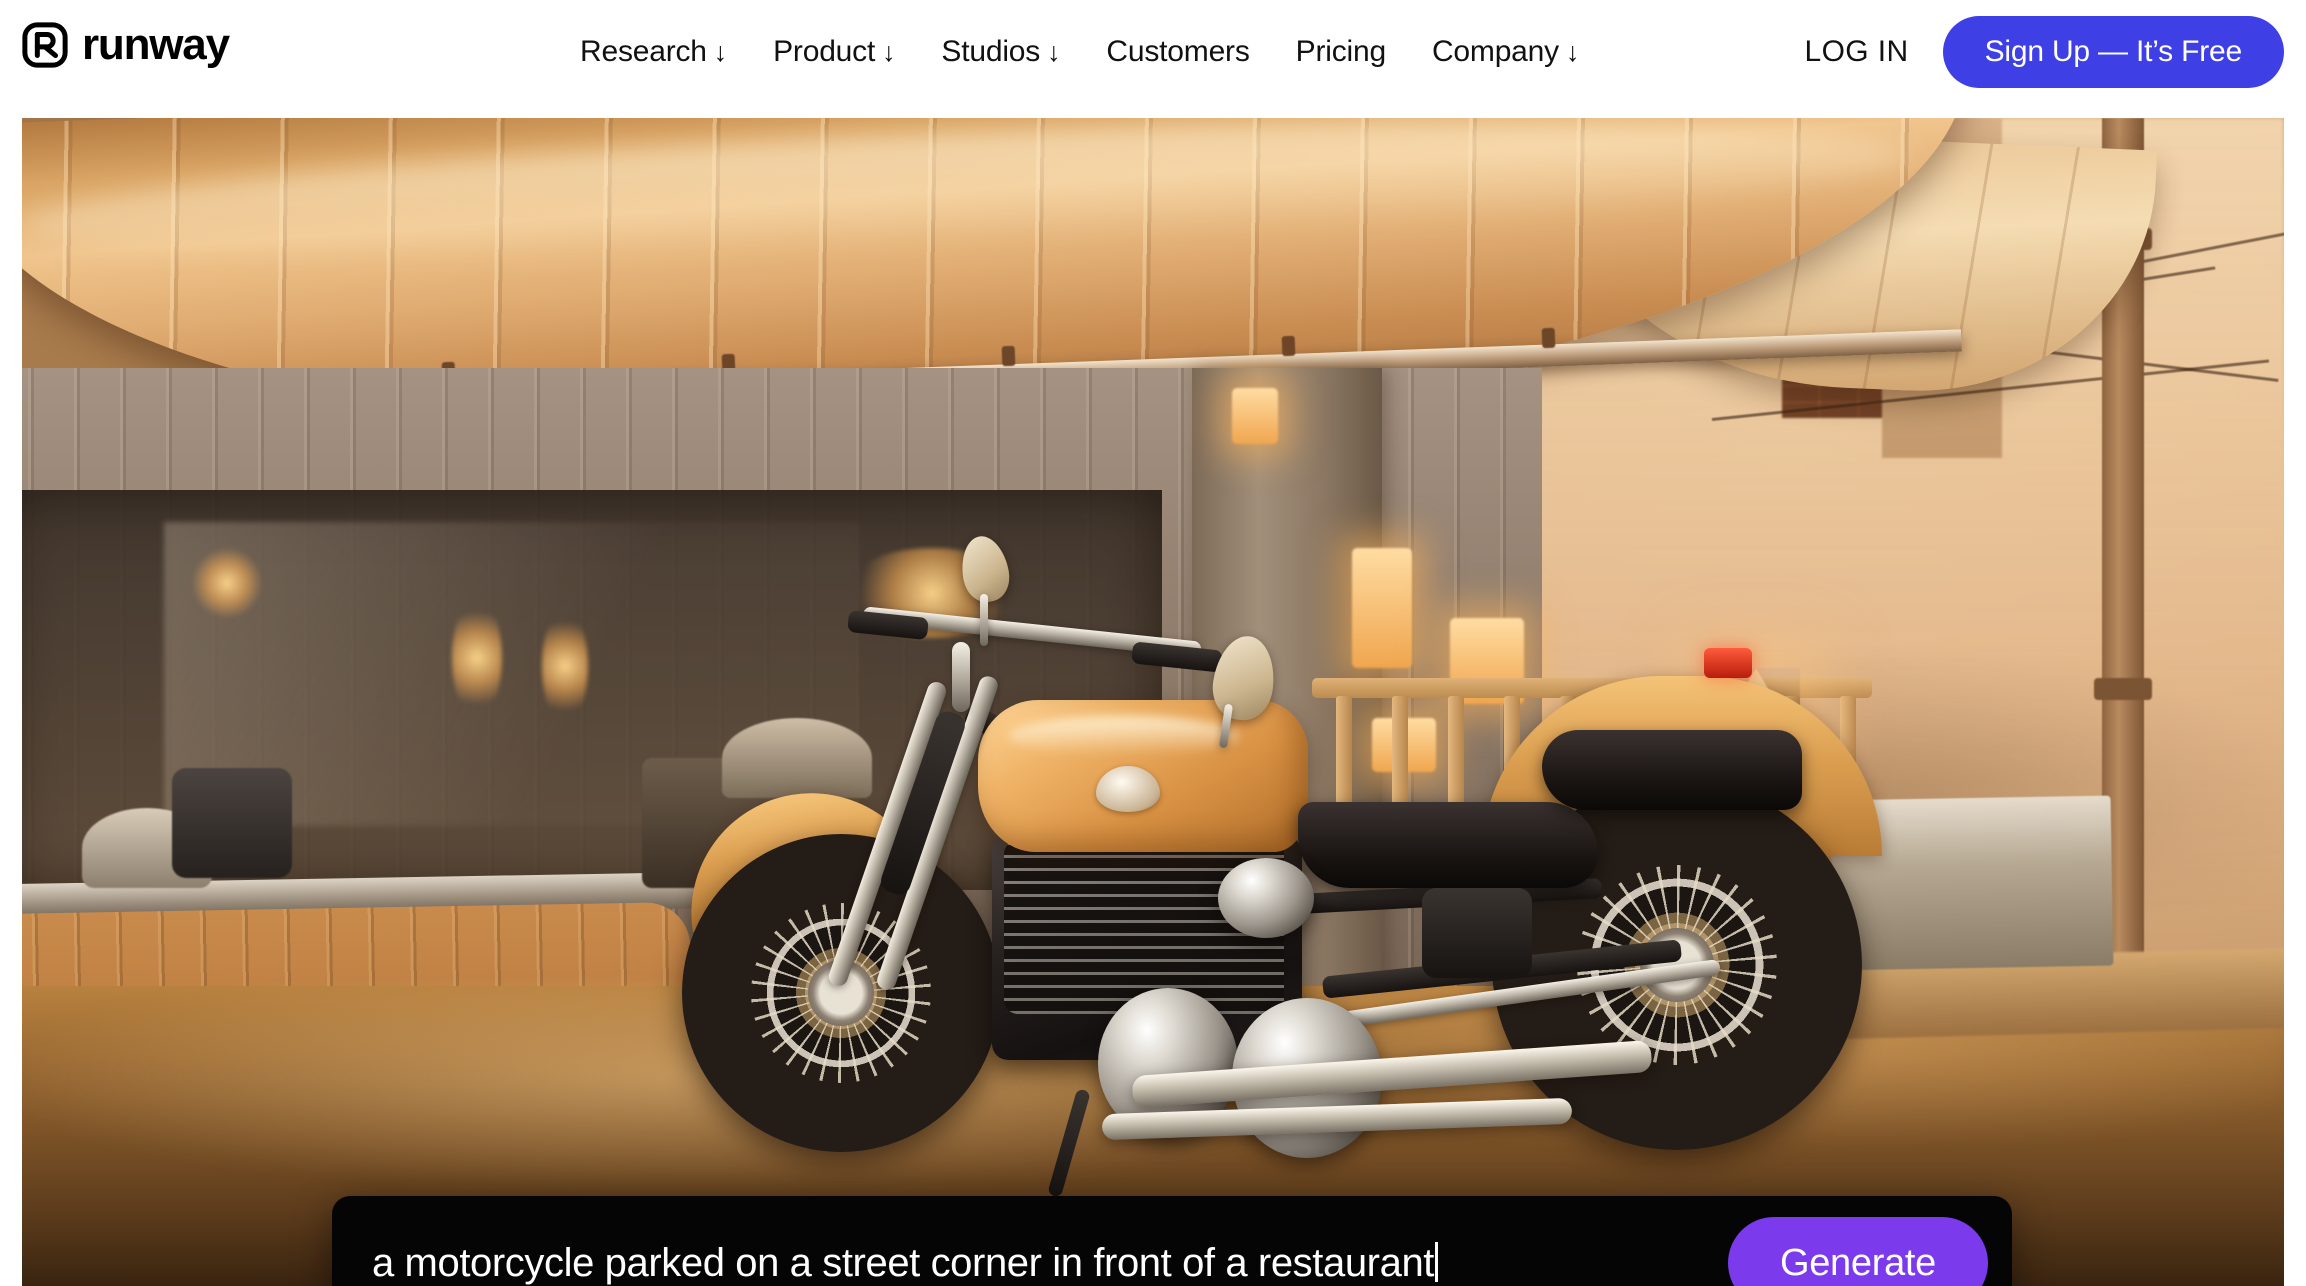 The width and height of the screenshot is (2306, 1286). Describe the element at coordinates (1177, 657) in the screenshot. I see `handlebar-grip-right` at that location.